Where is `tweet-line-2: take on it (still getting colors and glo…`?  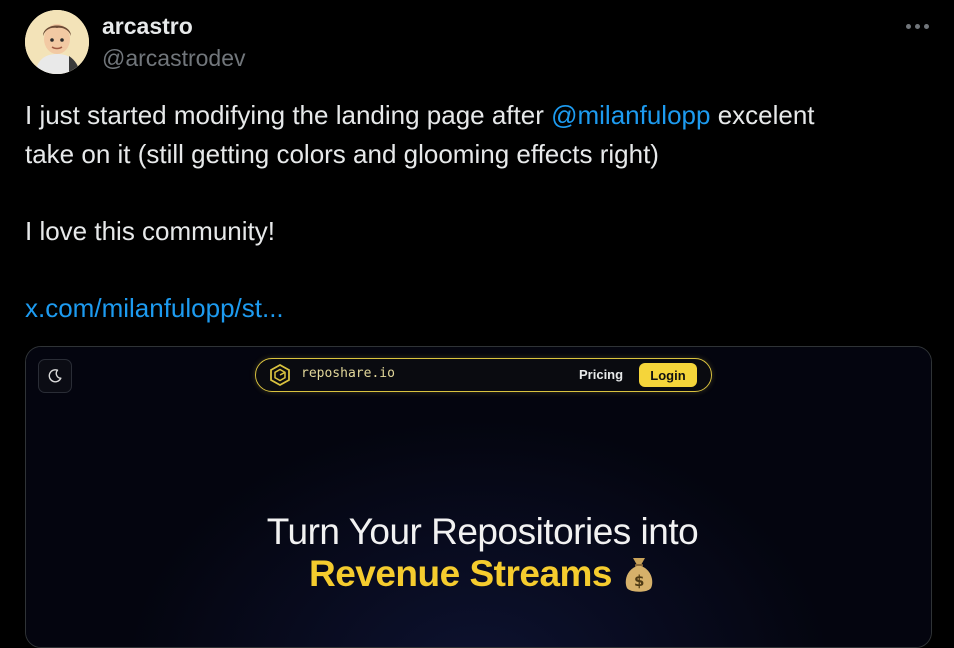
tweet-line-2: take on it (still getting colors and glo… is located at coordinates (342, 154).